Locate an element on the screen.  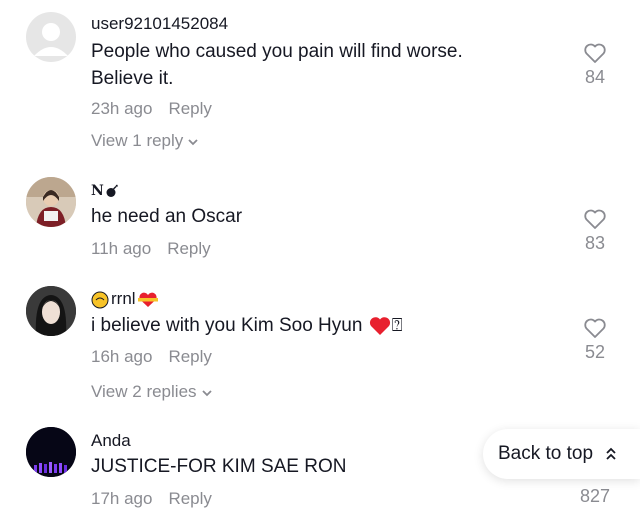
like-count: 83 is located at coordinates (595, 243).